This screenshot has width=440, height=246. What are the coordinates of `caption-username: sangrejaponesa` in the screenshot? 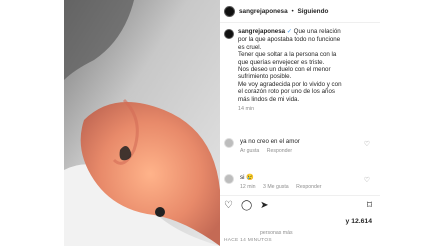 It's located at (261, 31).